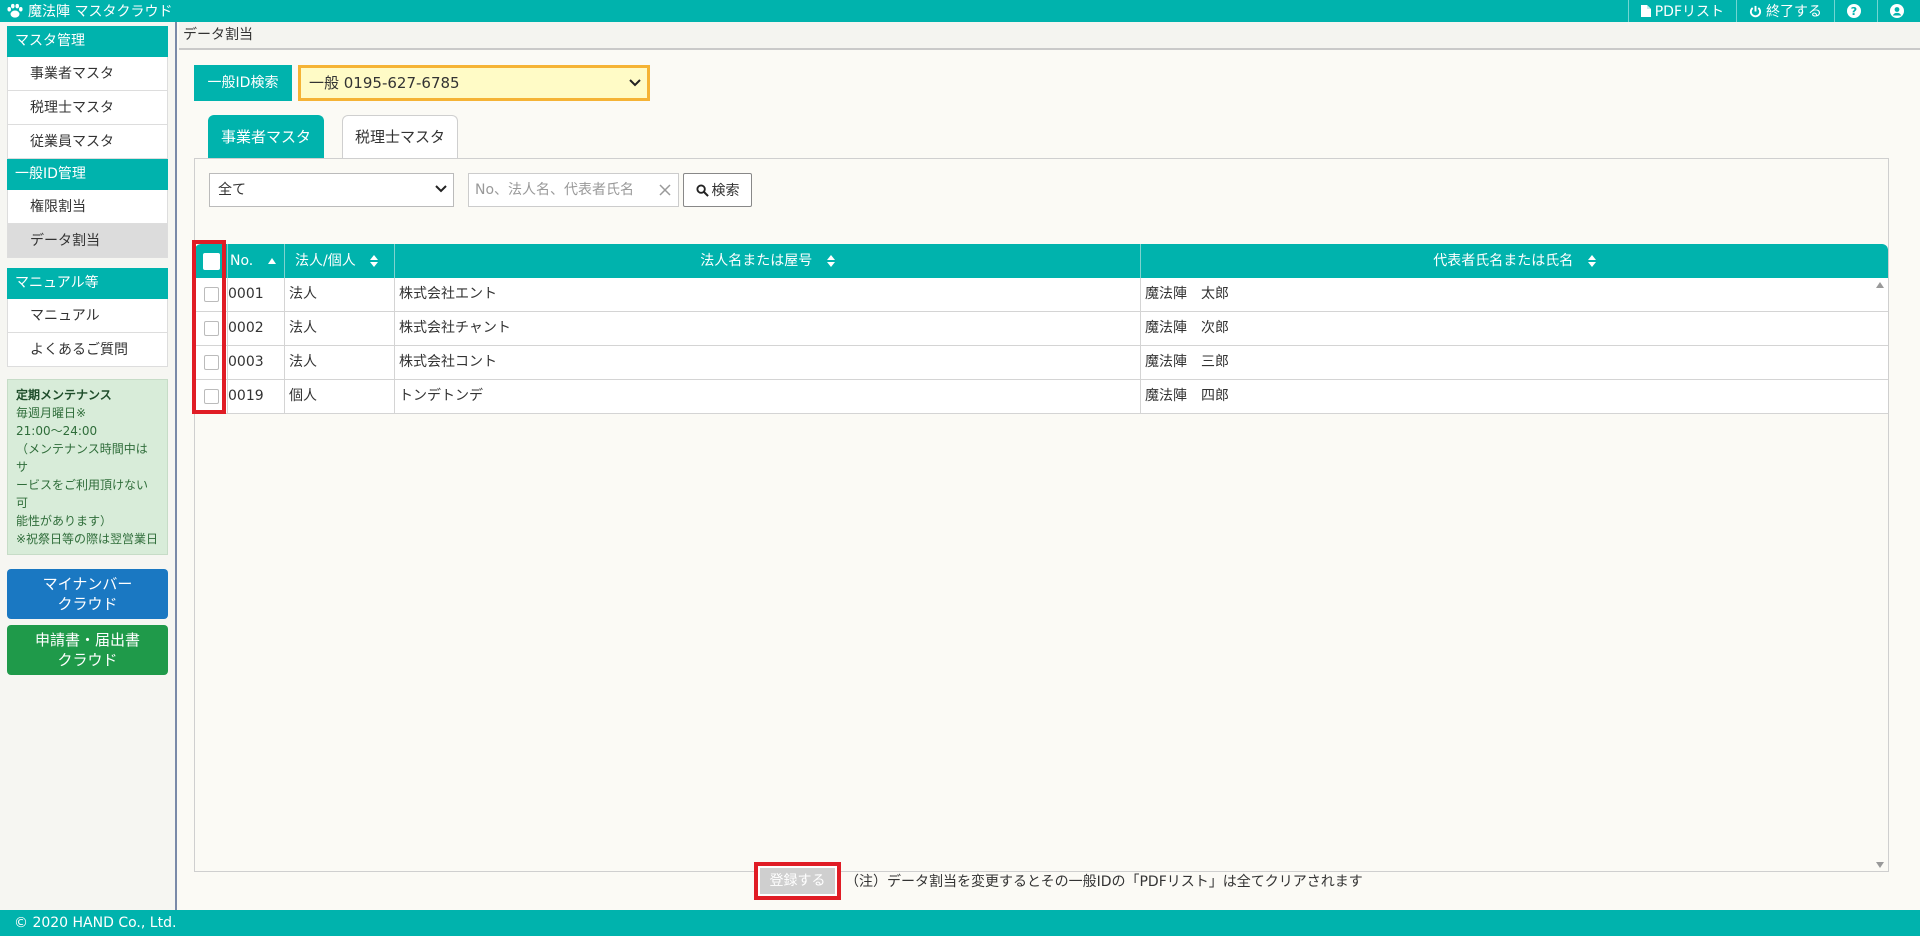  I want to click on column-header-type-label: 法人/個人, so click(325, 261).